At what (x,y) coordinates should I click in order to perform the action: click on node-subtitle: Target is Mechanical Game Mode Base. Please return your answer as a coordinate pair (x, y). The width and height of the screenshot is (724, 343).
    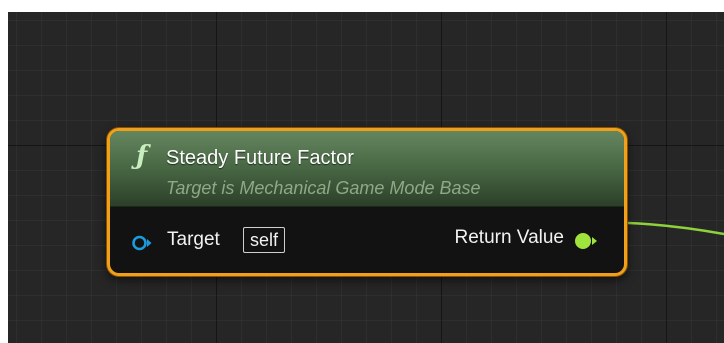
    Looking at the image, I should click on (323, 188).